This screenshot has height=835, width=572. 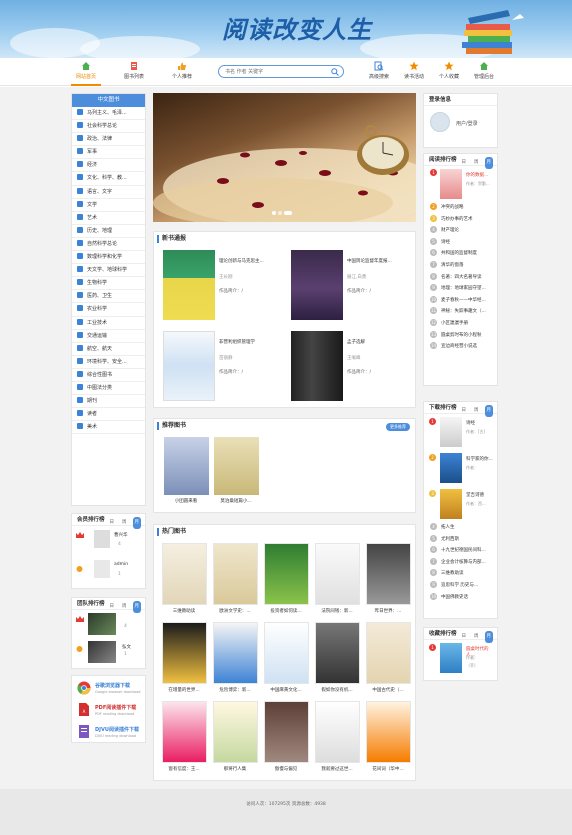 What do you see at coordinates (286, 29) in the screenshot?
I see `header-banner: 阅读改变人生` at bounding box center [286, 29].